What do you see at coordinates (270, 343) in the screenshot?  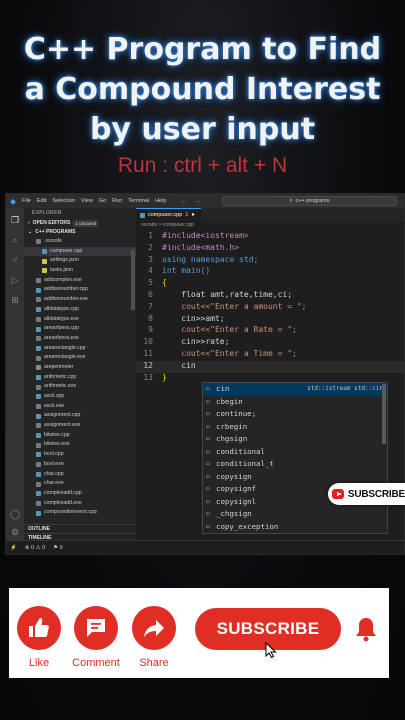 I see `code-line: 10 cin>>rate;` at bounding box center [270, 343].